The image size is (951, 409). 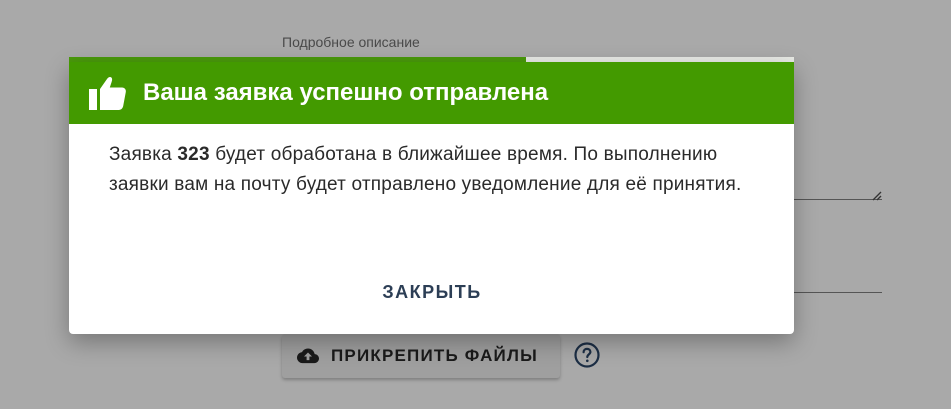 I want to click on help-icon, so click(x=587, y=355).